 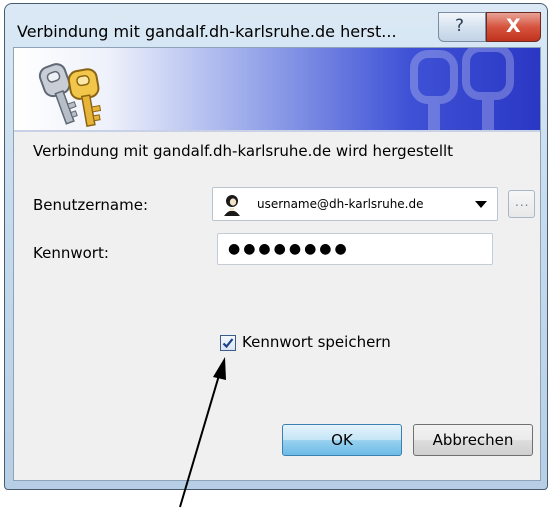 What do you see at coordinates (340, 204) in the screenshot?
I see `username-value: username@dh-karlsruhe.de` at bounding box center [340, 204].